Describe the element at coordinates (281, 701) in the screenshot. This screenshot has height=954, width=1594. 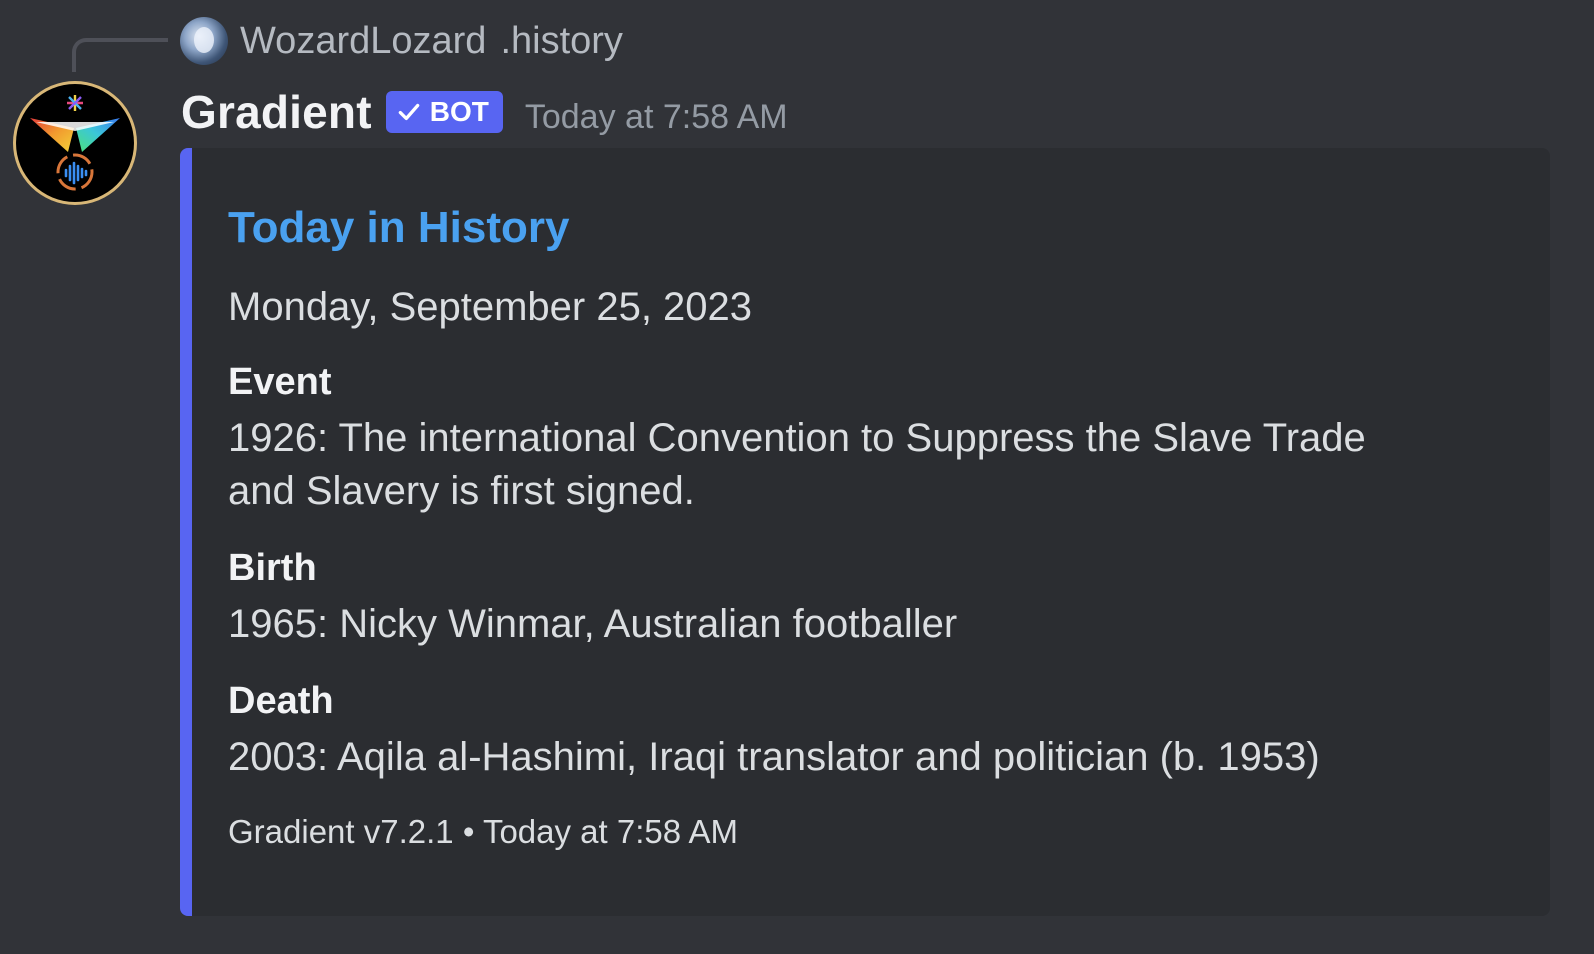
I see `field-name: Death` at that location.